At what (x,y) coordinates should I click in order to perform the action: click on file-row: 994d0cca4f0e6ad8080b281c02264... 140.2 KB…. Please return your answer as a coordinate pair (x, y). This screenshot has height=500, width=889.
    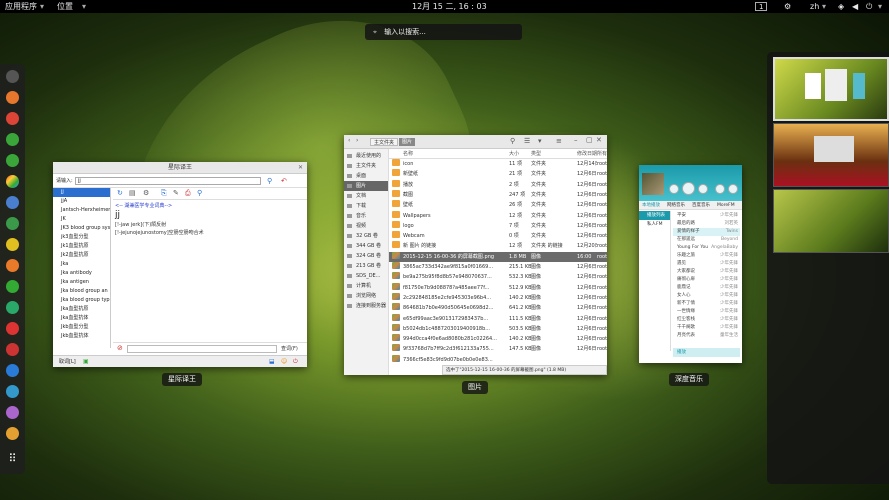
    Looking at the image, I should click on (498, 339).